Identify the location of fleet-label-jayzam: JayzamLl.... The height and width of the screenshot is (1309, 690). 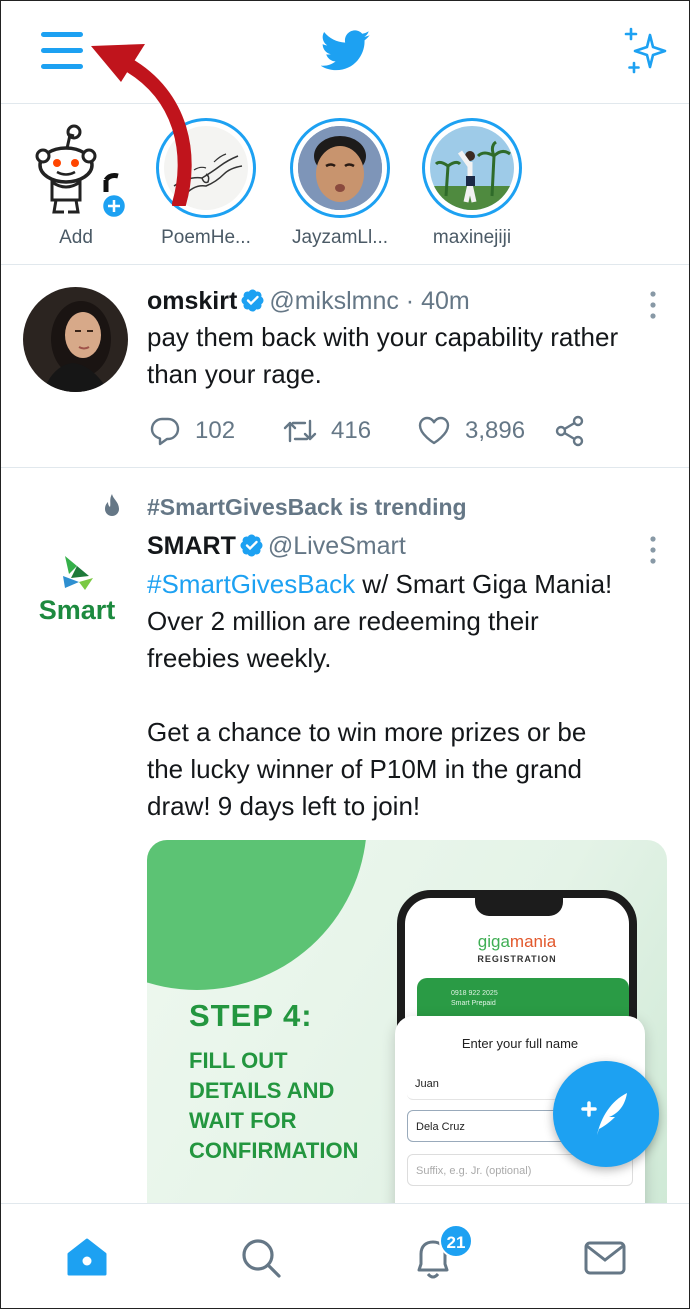
(340, 237).